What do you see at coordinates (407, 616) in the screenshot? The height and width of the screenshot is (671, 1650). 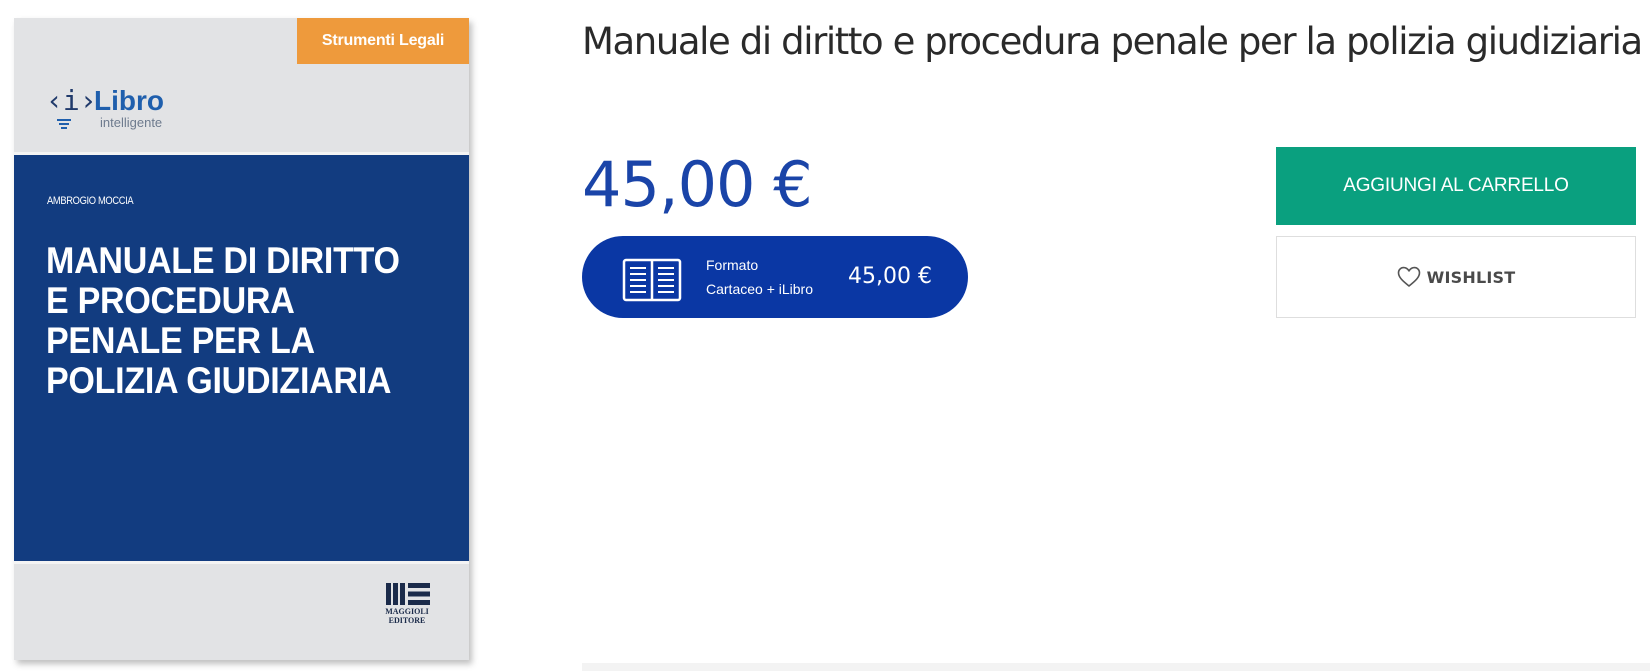 I see `publisher-name: MAGGIOLI EDITORE` at bounding box center [407, 616].